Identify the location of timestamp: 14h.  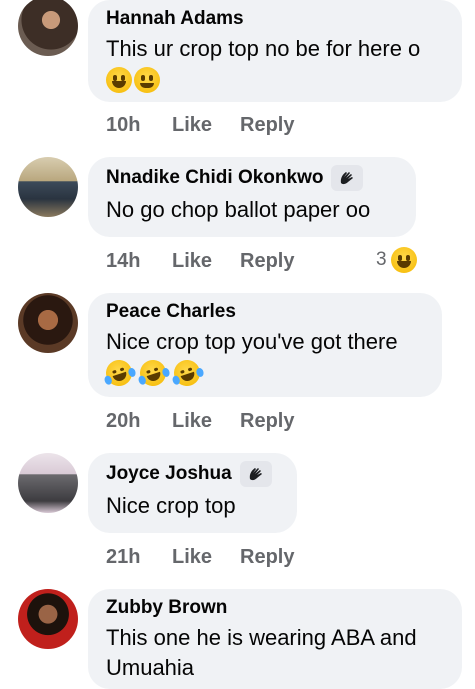
(136, 261).